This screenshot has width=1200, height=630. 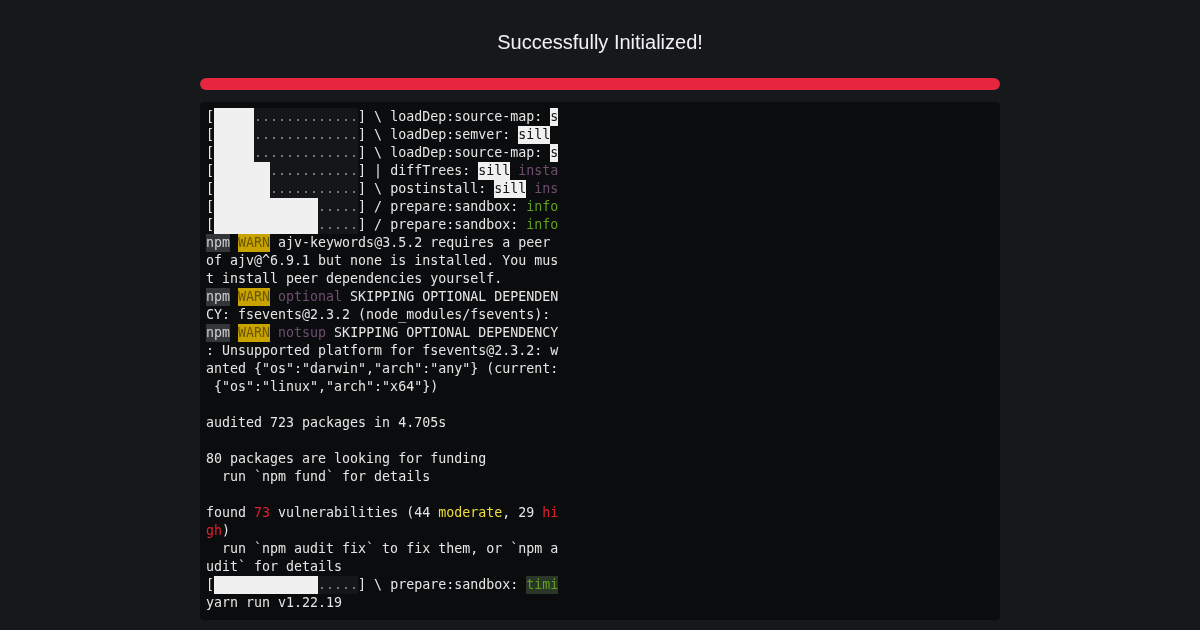 What do you see at coordinates (519, 513) in the screenshot?
I see `terminal-text: , 29` at bounding box center [519, 513].